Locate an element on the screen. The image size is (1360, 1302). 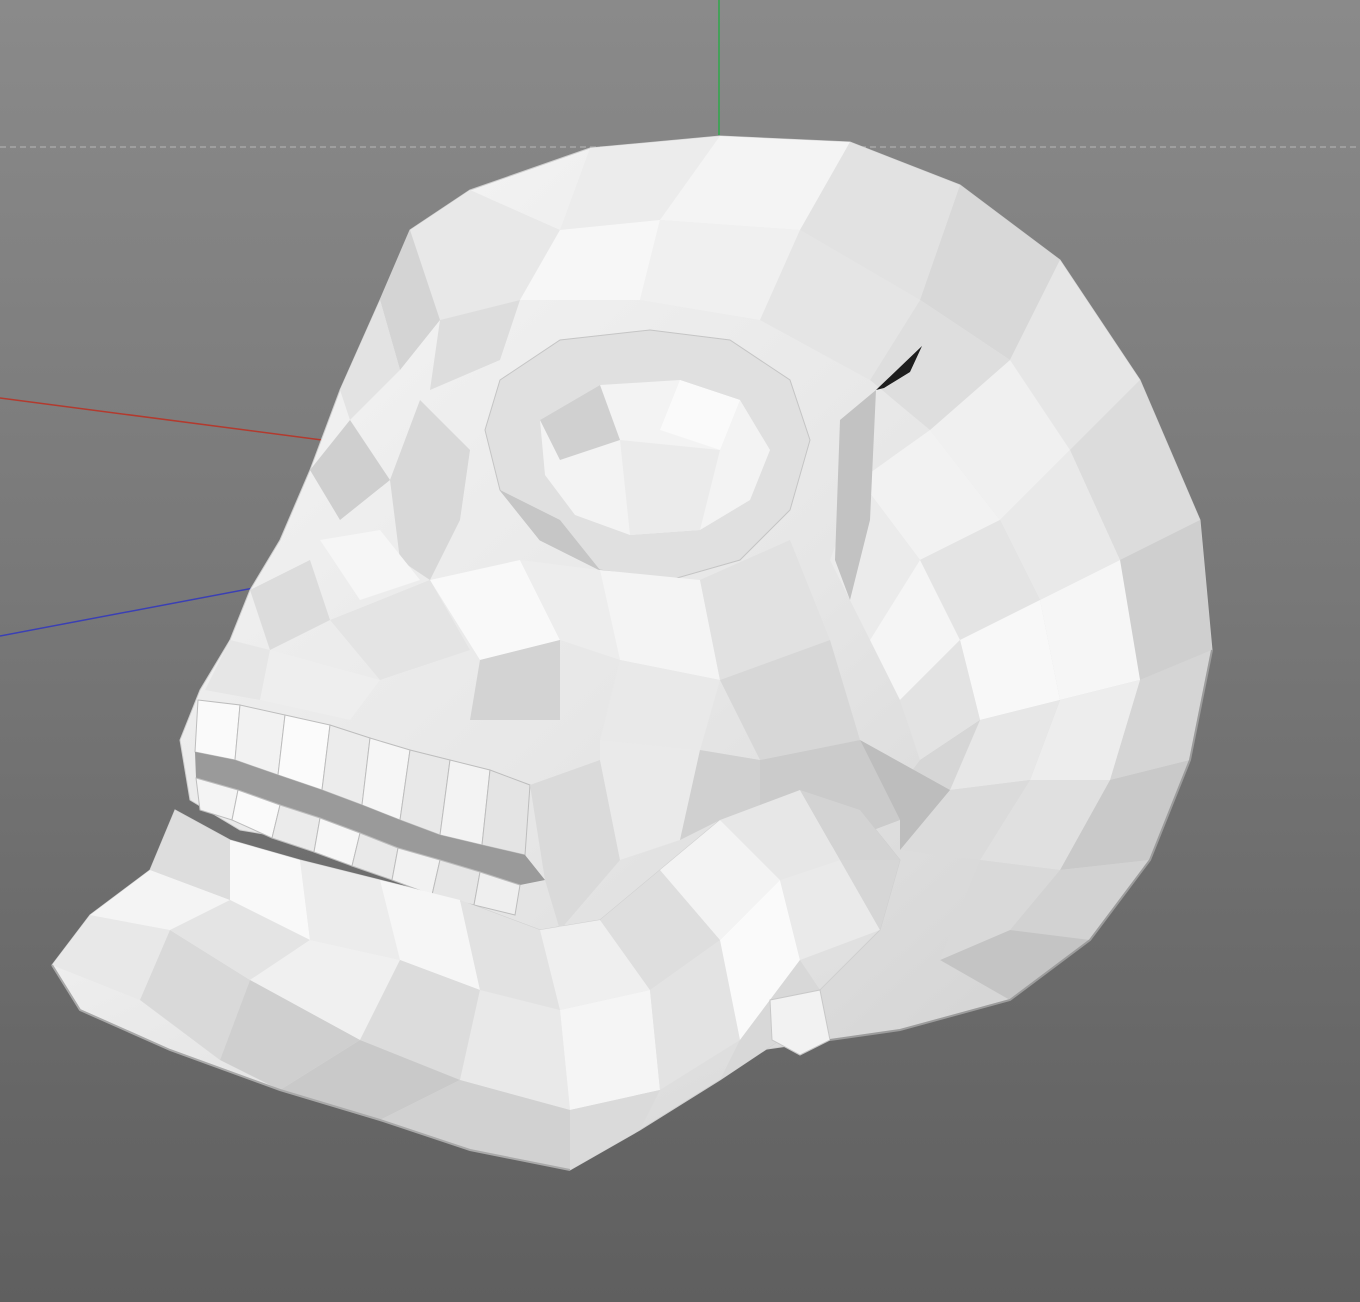
x-axis-line is located at coordinates (161, 419).